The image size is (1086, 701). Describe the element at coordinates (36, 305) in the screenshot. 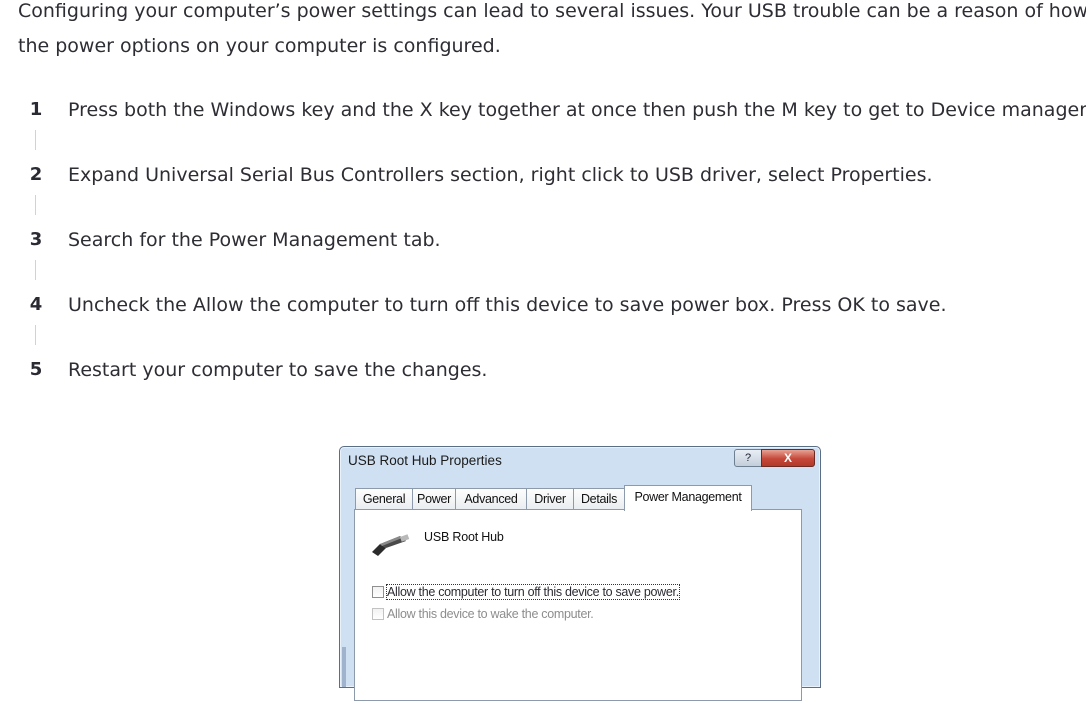

I see `step-number: 4` at that location.